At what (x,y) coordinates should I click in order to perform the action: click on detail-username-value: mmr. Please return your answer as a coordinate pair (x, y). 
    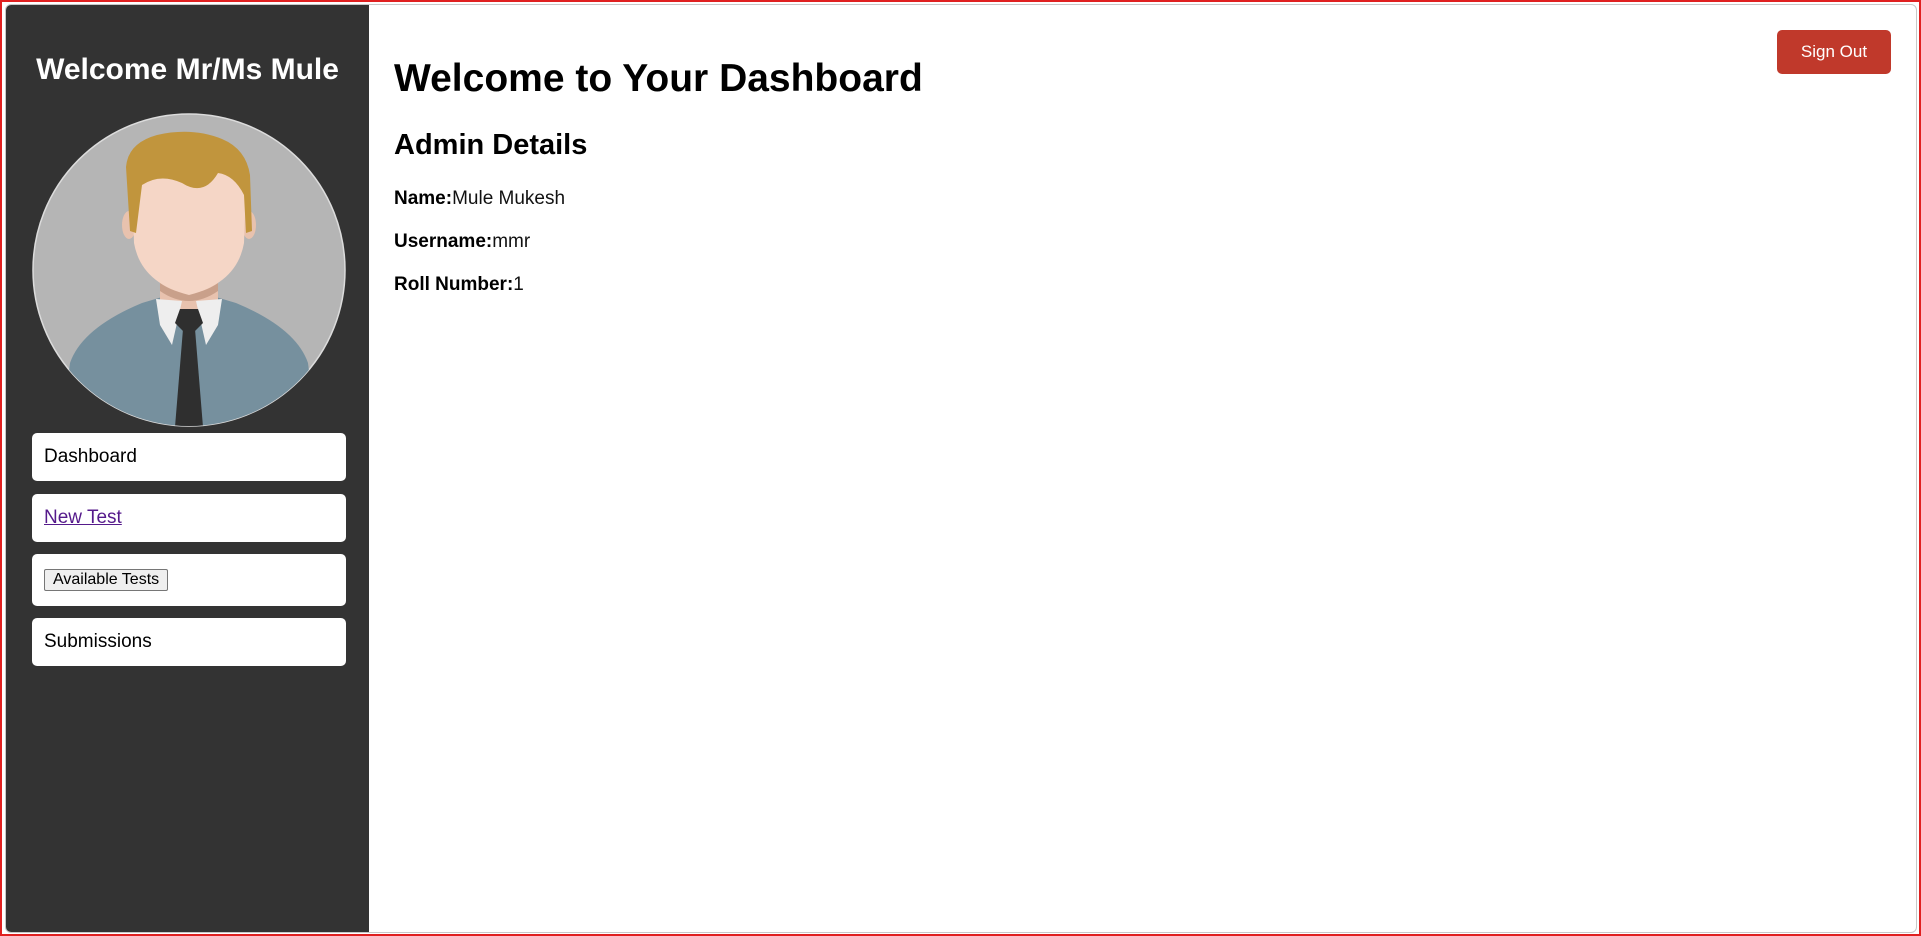
    Looking at the image, I should click on (511, 241).